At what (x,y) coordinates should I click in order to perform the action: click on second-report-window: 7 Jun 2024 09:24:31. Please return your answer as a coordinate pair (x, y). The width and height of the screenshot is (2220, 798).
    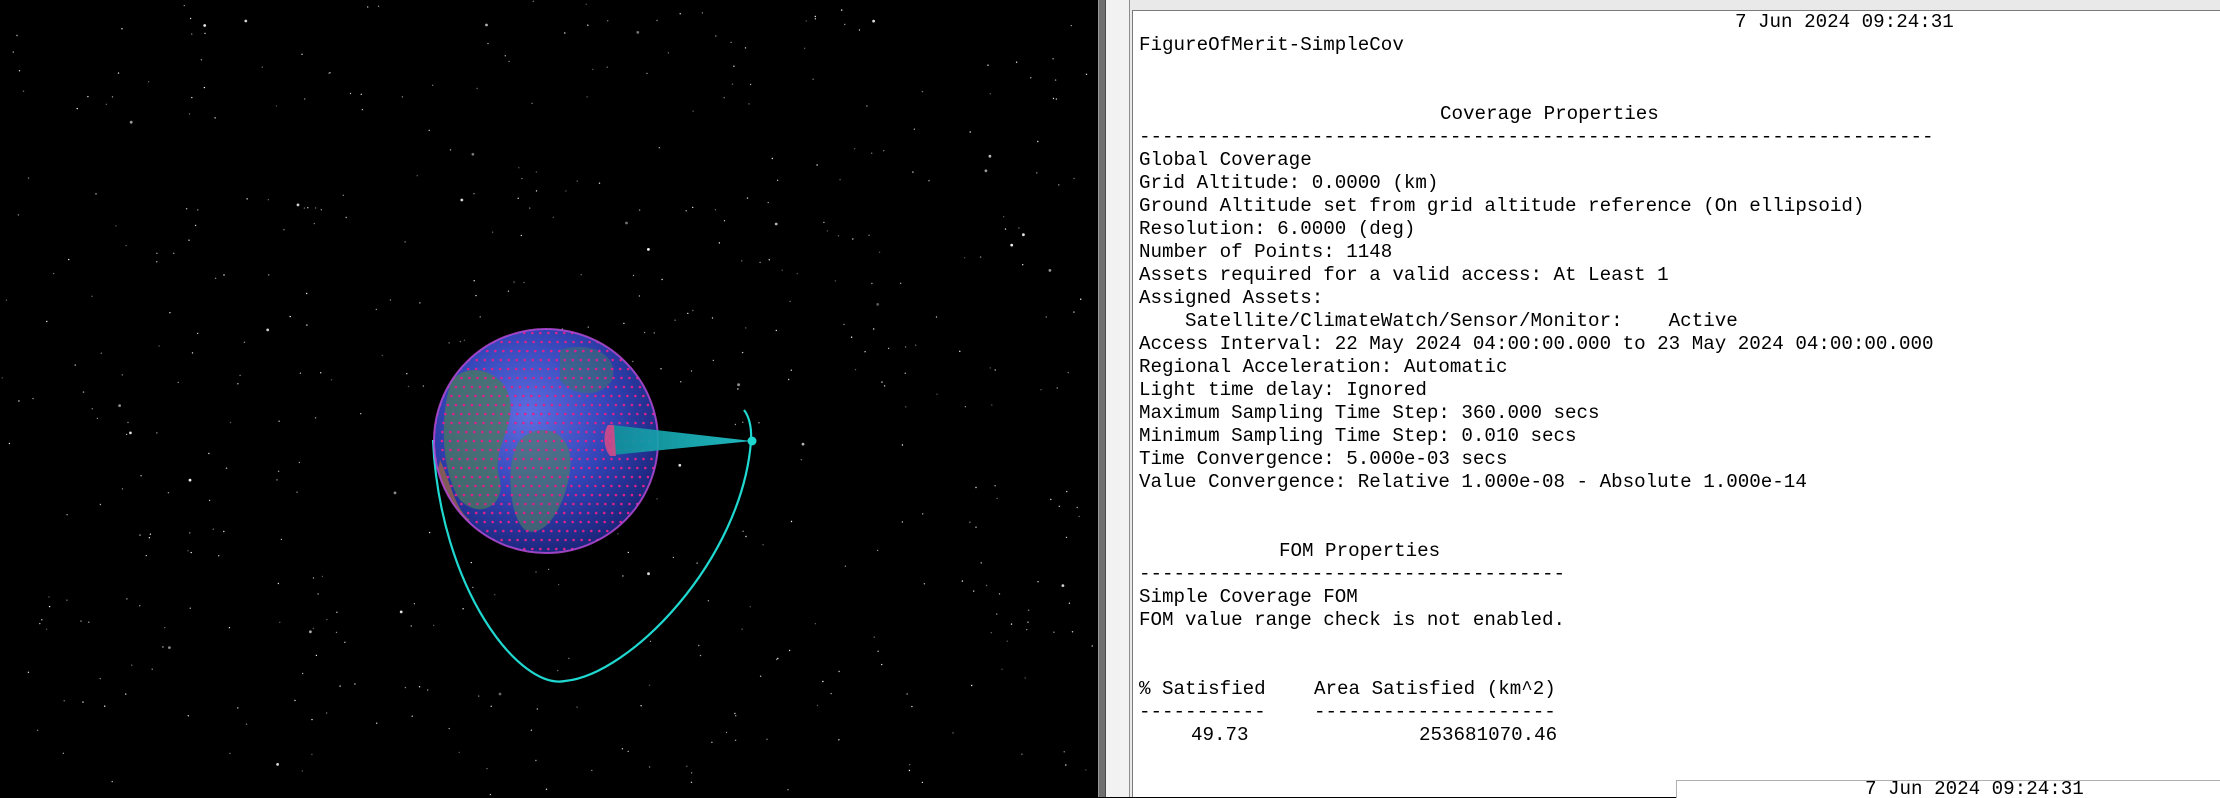
    Looking at the image, I should click on (1948, 789).